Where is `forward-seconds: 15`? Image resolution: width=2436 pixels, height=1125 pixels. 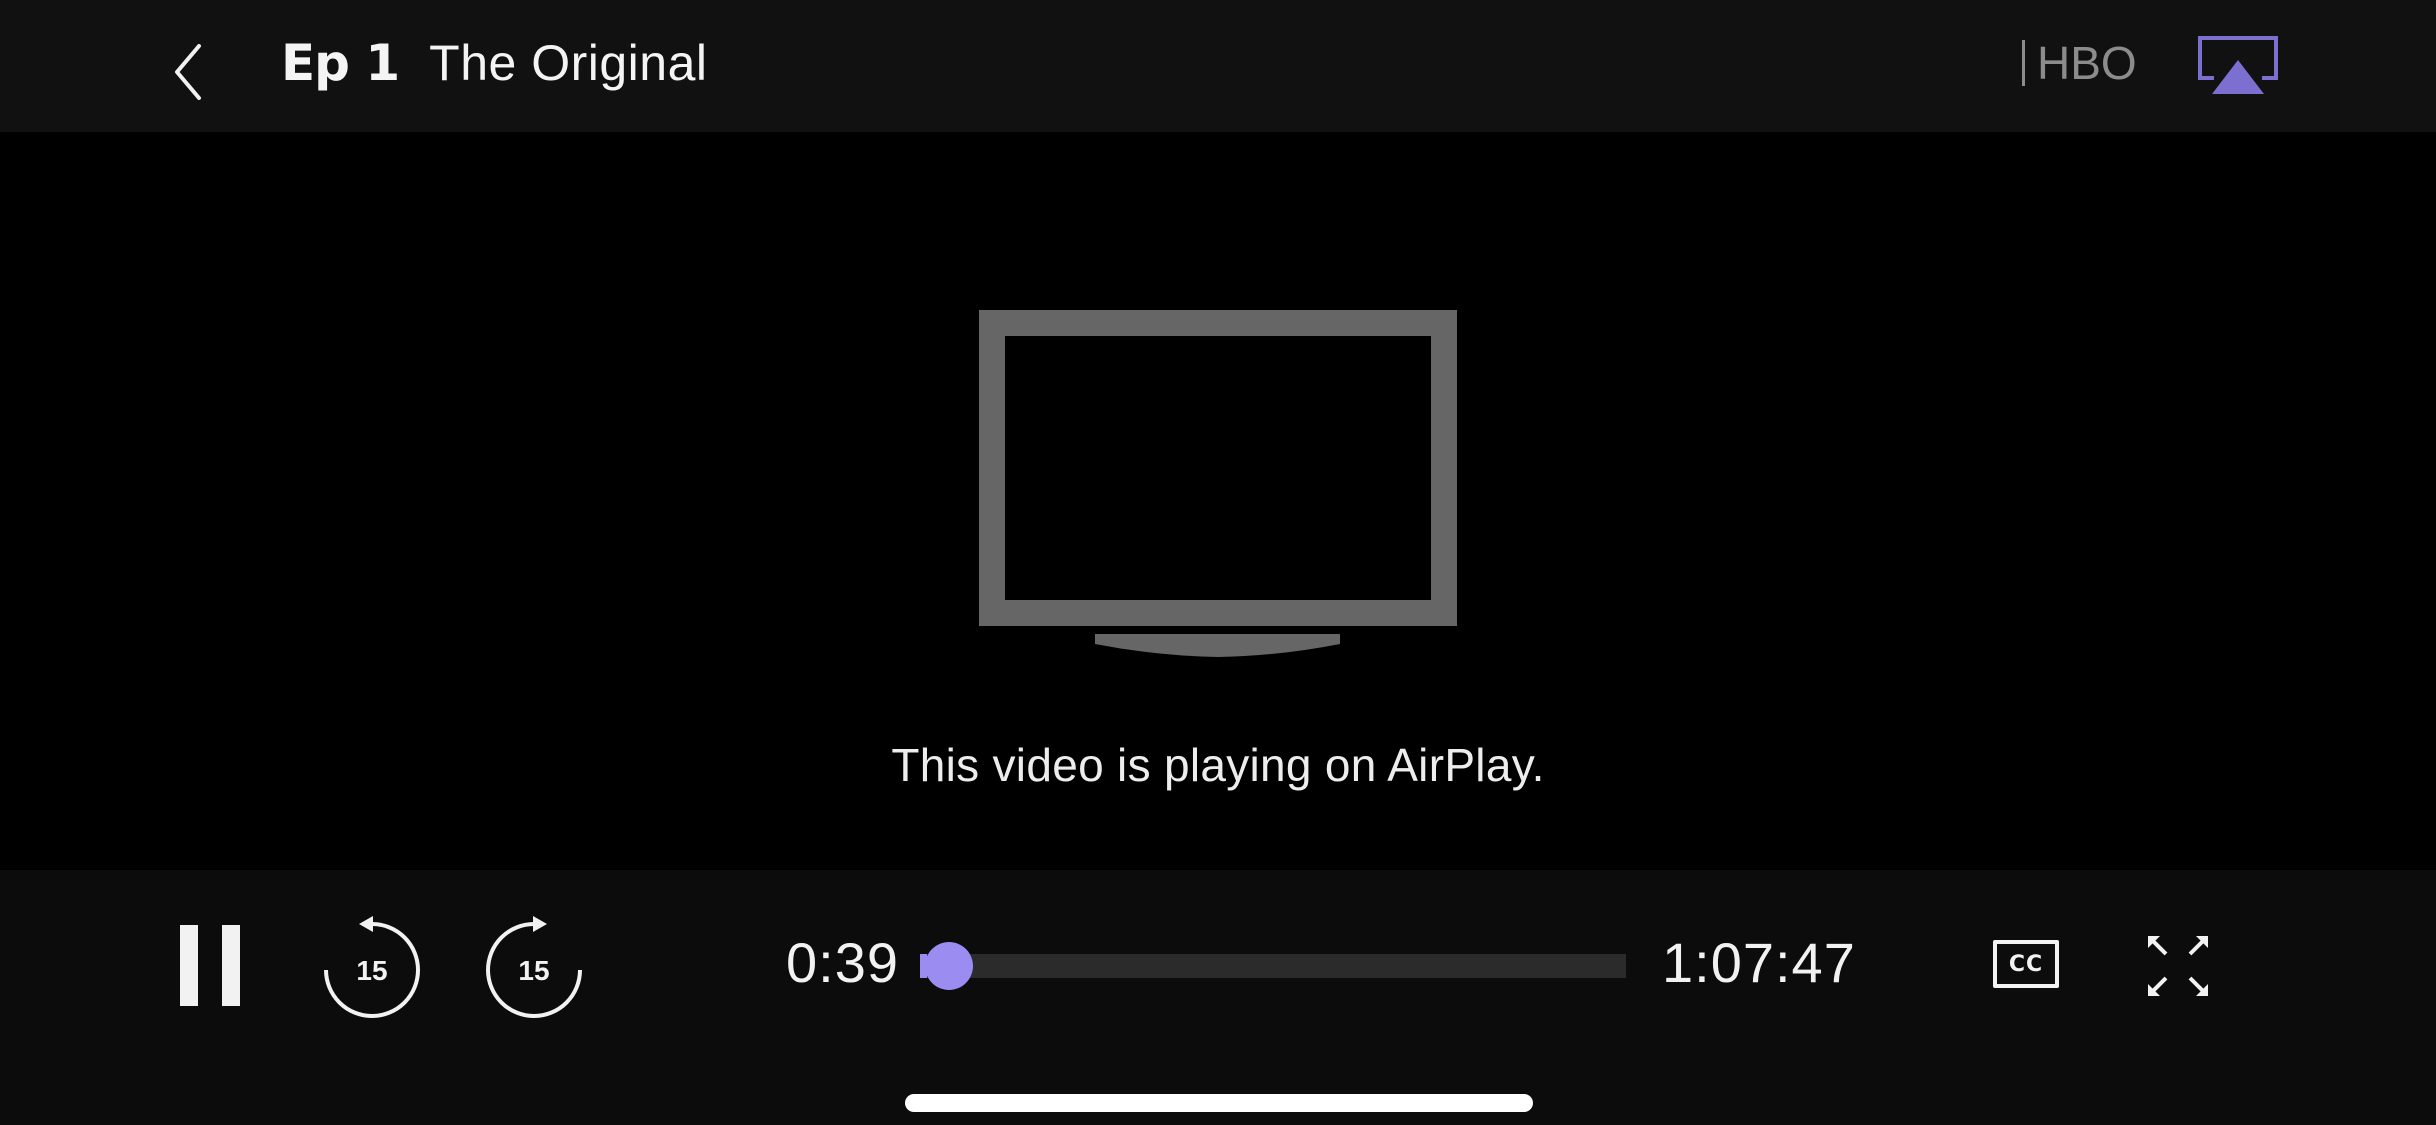 forward-seconds: 15 is located at coordinates (534, 970).